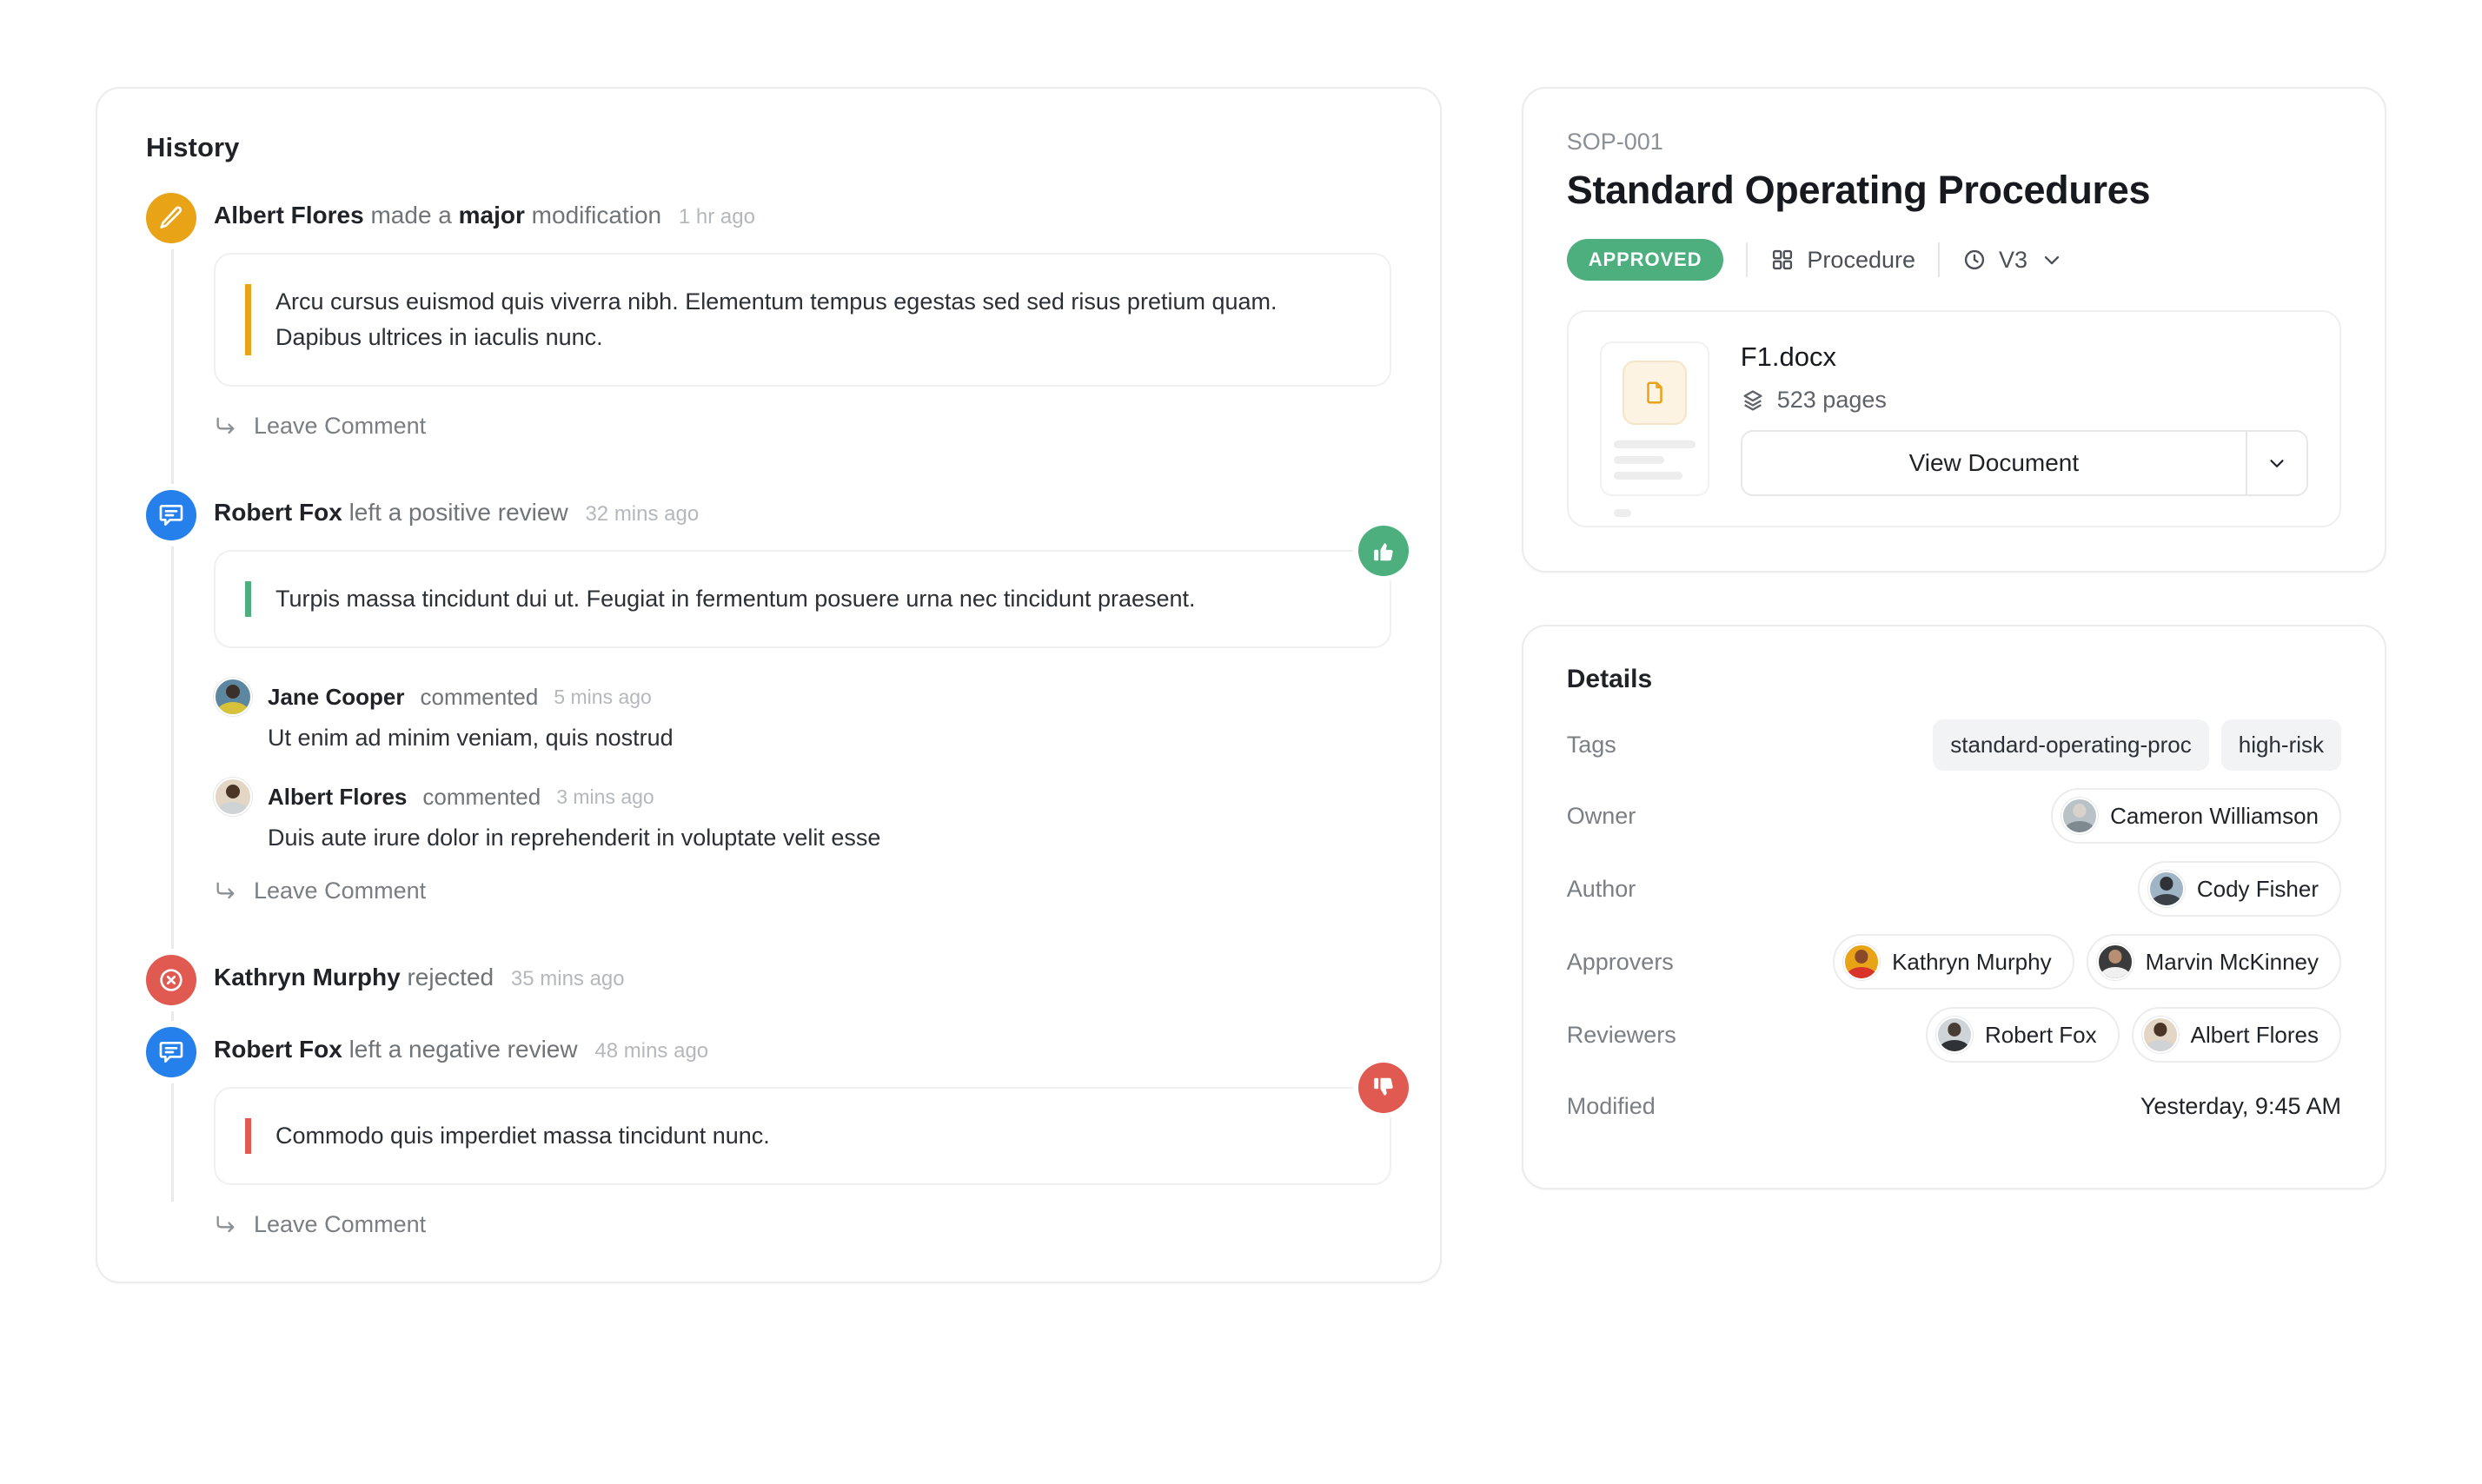  Describe the element at coordinates (1994, 462) in the screenshot. I see `view-document-label: View Document` at that location.